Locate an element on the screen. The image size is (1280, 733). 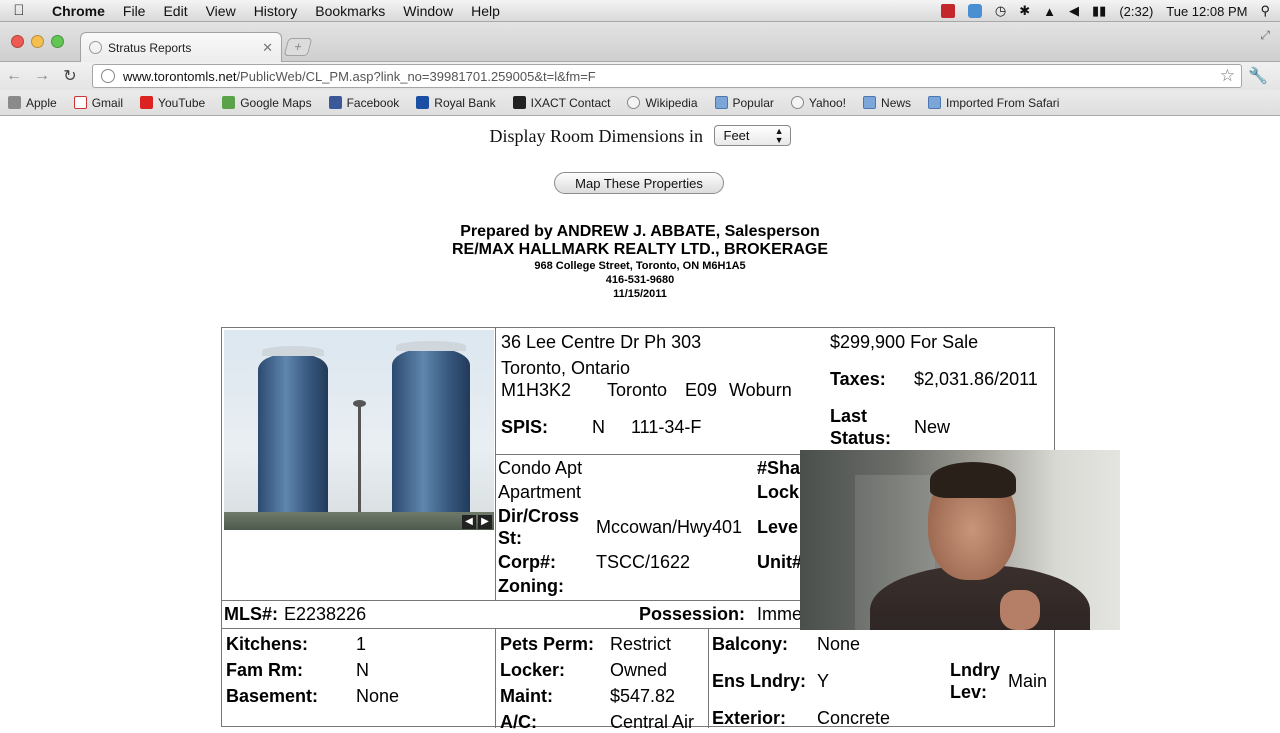
area: Woburn is located at coordinates (760, 390).